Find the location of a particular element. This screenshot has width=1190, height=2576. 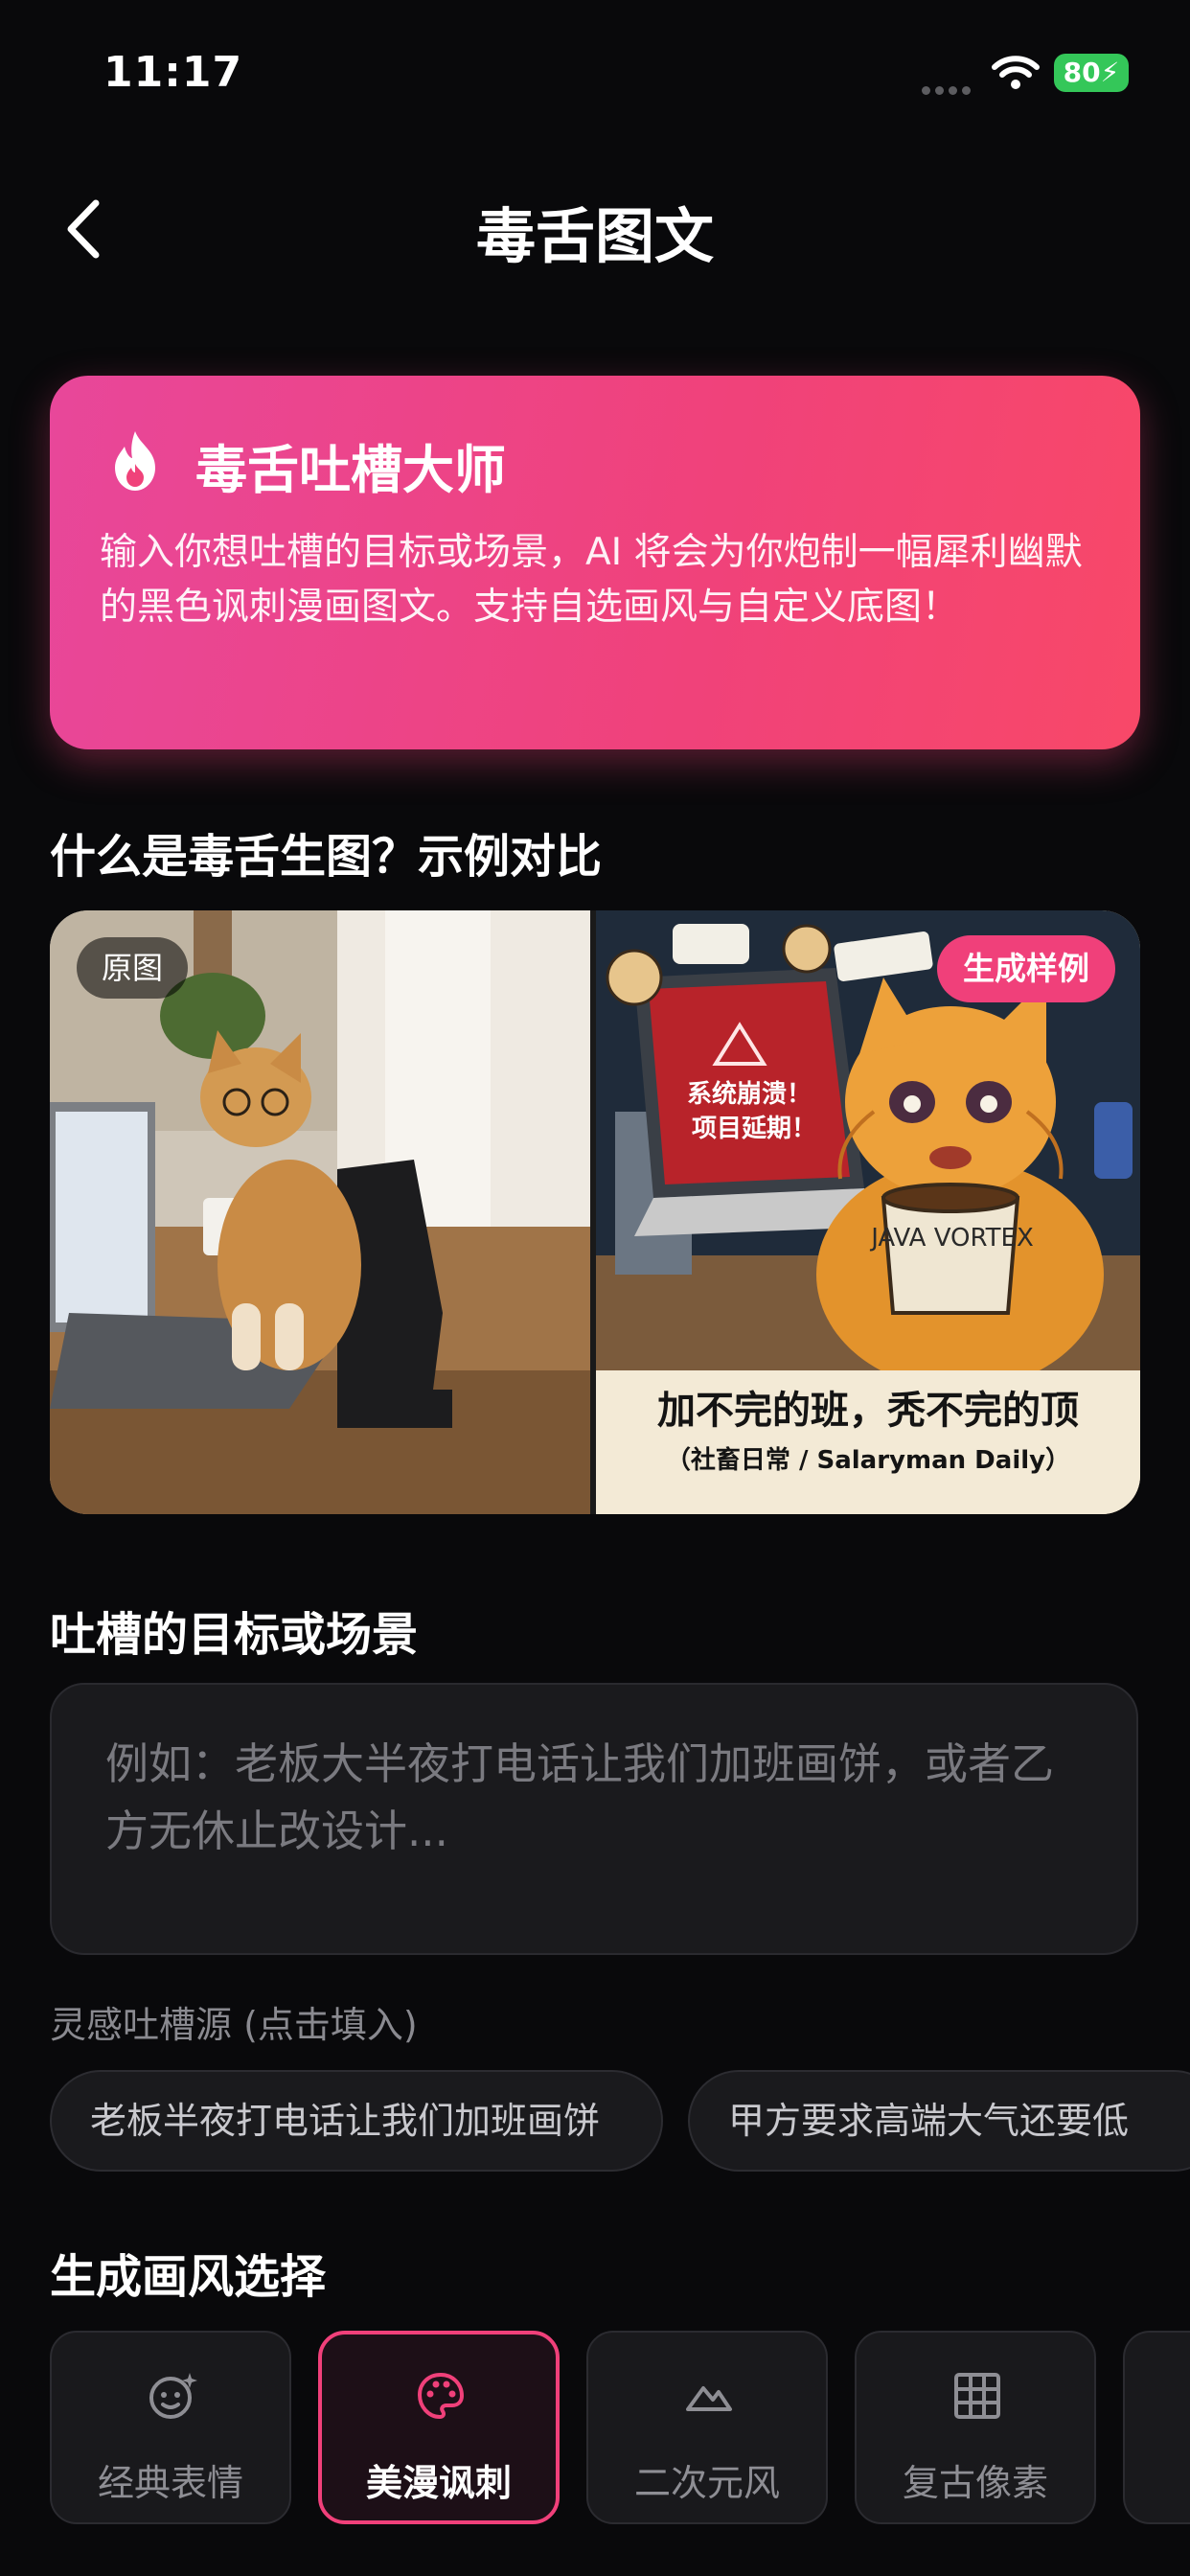

page-title: 毒舌图文 is located at coordinates (594, 236).